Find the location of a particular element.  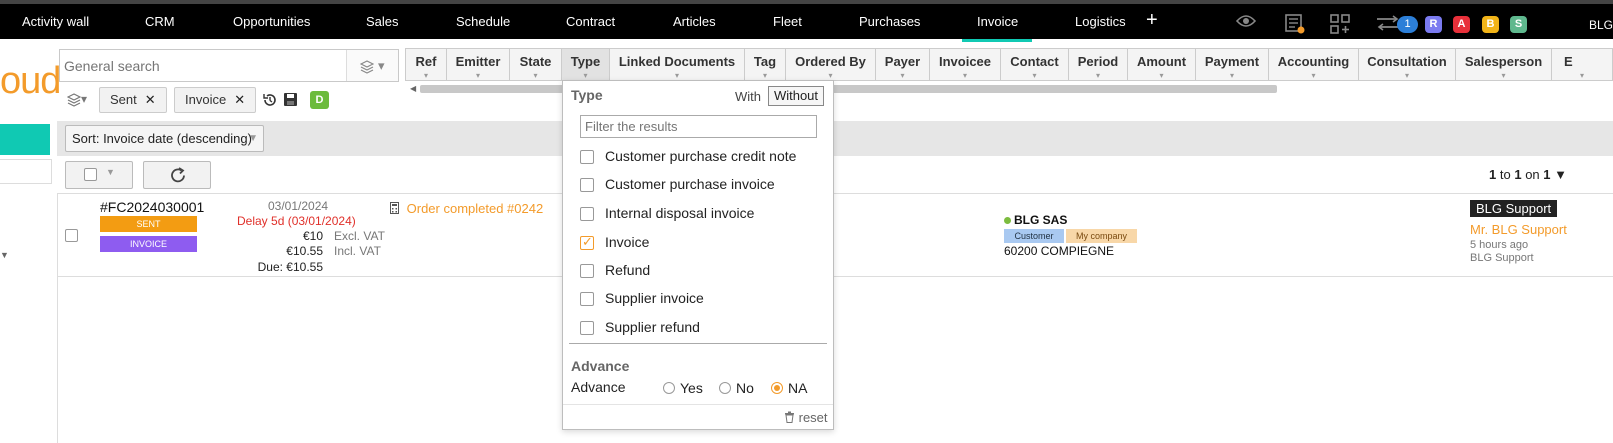

nav-item-sales: Sales is located at coordinates (382, 21).